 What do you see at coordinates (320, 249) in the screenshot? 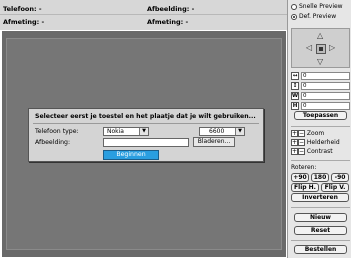
I see `order-button: Bestellen` at bounding box center [320, 249].